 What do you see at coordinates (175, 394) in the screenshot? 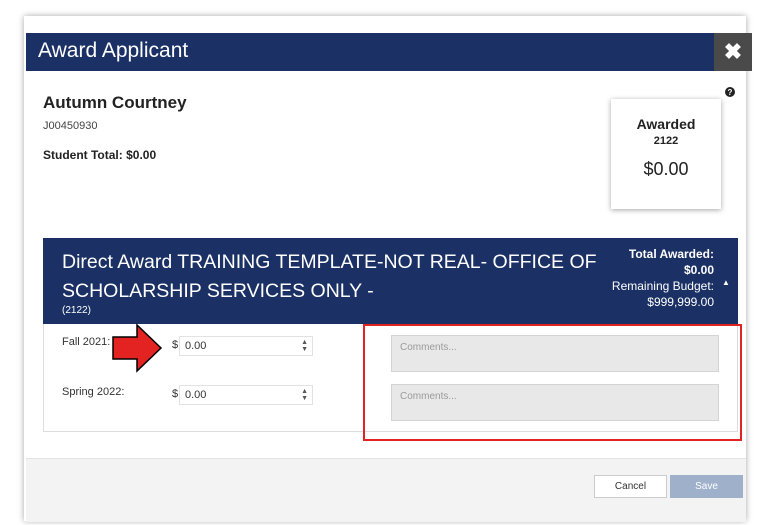
I see `term-spring-currency: $` at bounding box center [175, 394].